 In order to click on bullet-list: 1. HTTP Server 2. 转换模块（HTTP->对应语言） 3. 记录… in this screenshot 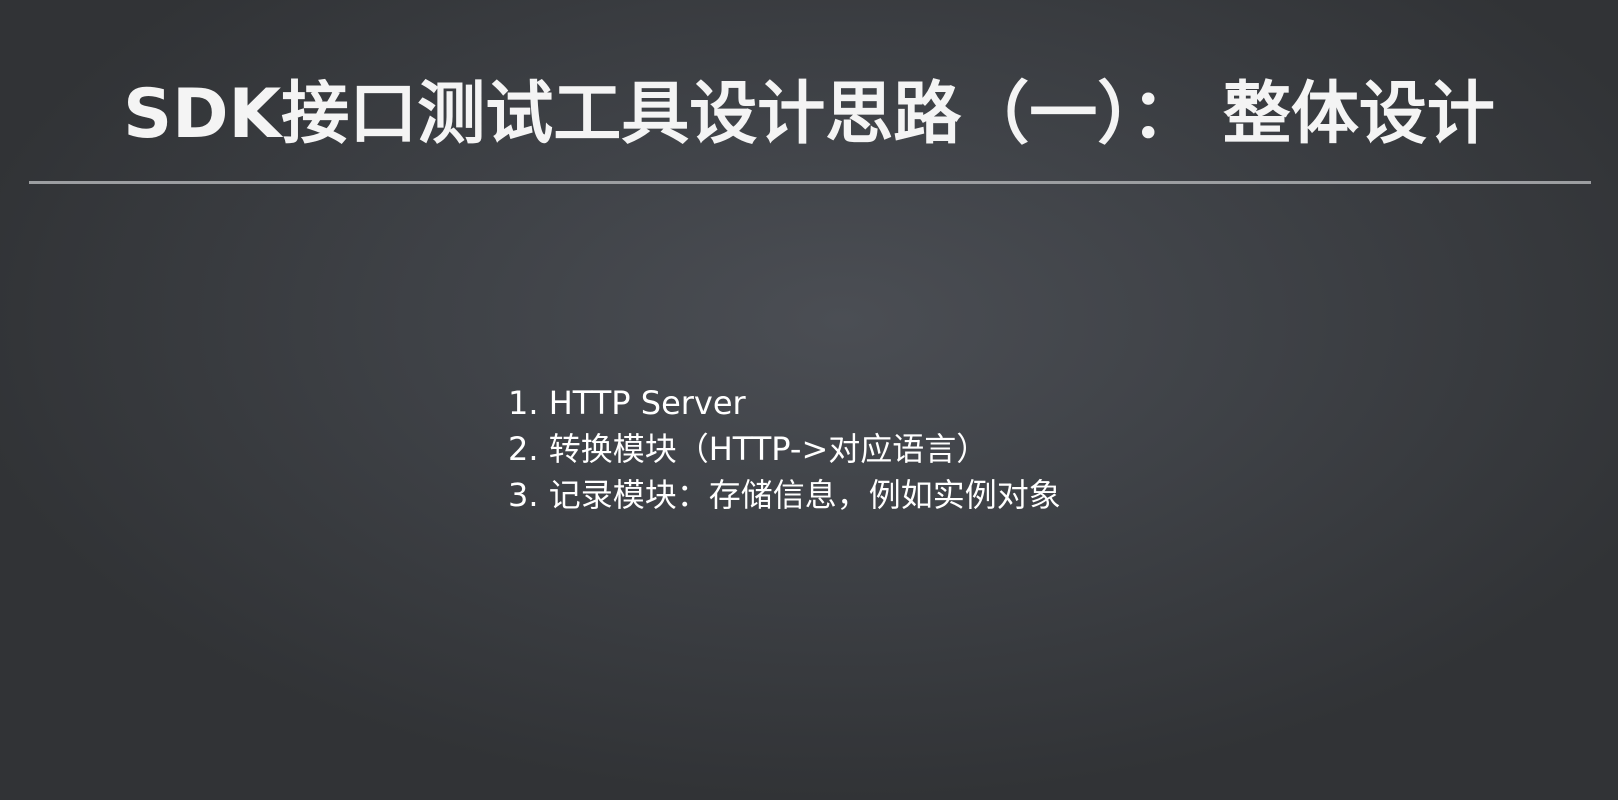, I will do `click(784, 449)`.